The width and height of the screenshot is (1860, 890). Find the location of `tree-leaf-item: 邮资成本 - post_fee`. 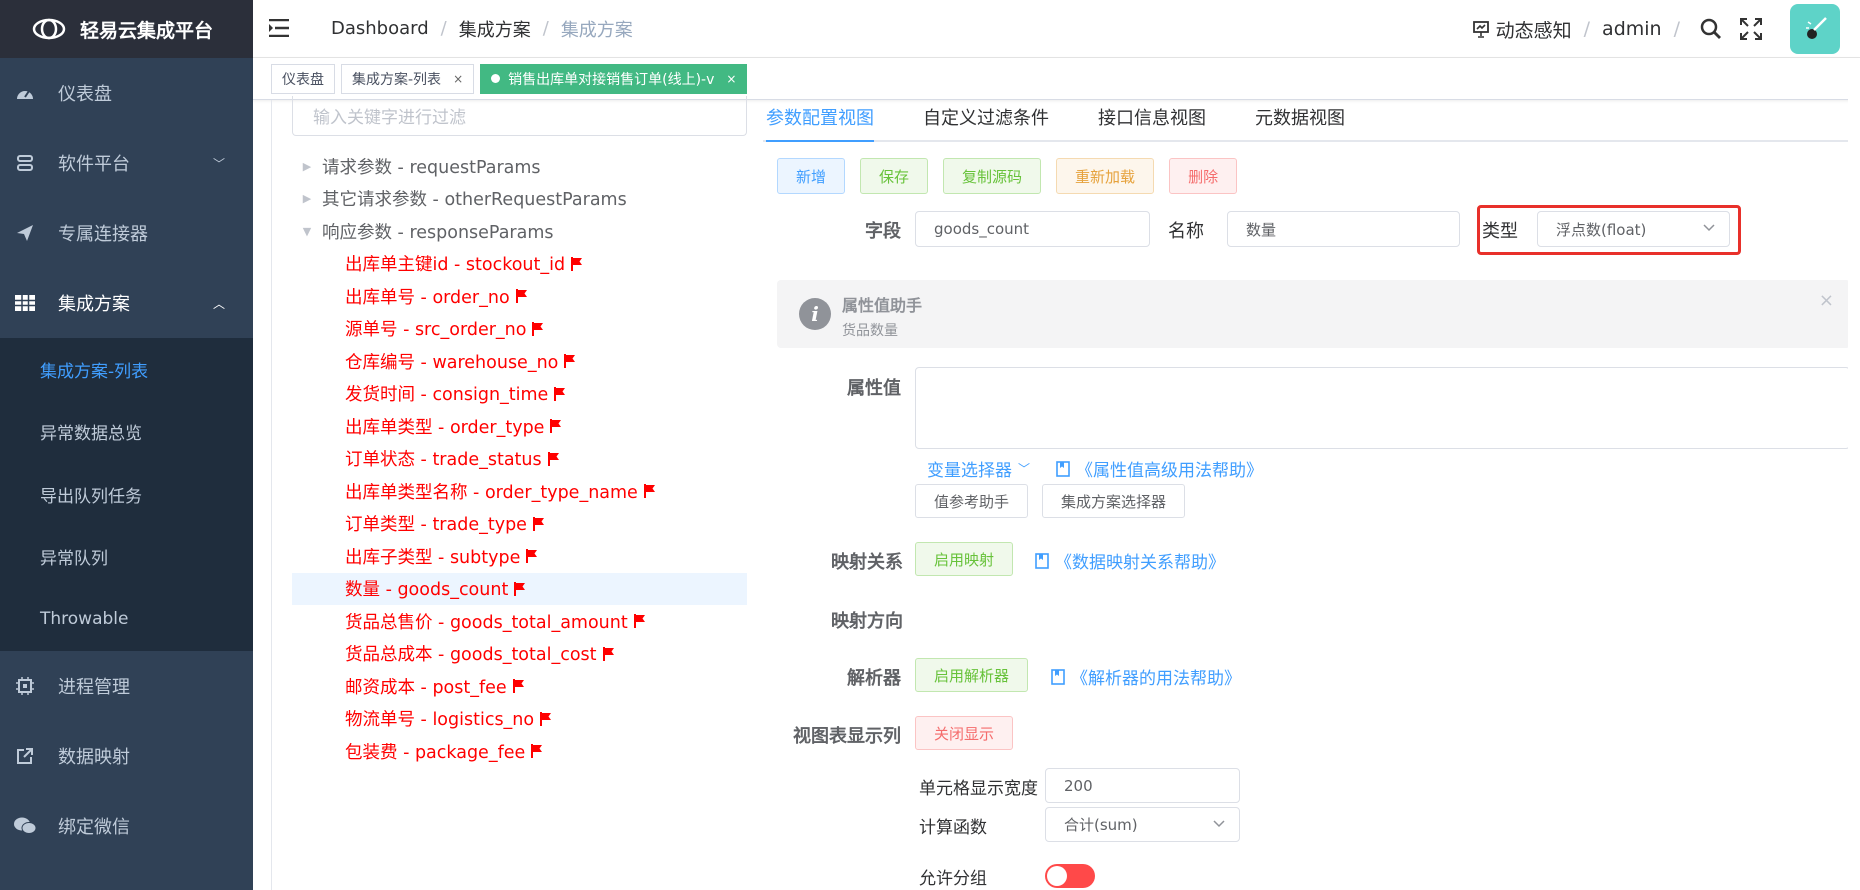

tree-leaf-item: 邮资成本 - post_fee is located at coordinates (519, 686).